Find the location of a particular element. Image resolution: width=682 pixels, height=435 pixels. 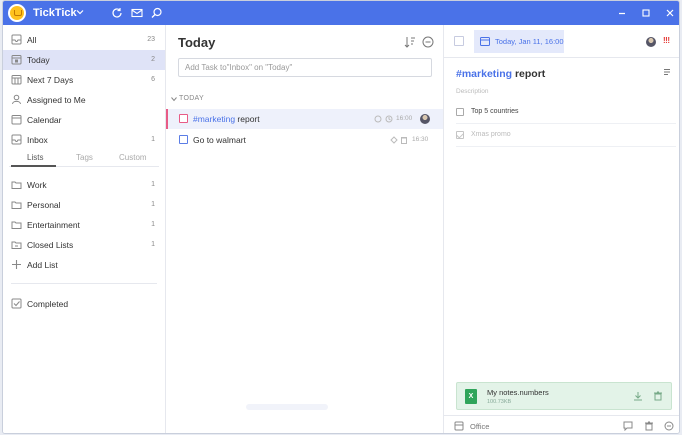

sync-icon is located at coordinates (117, 13).